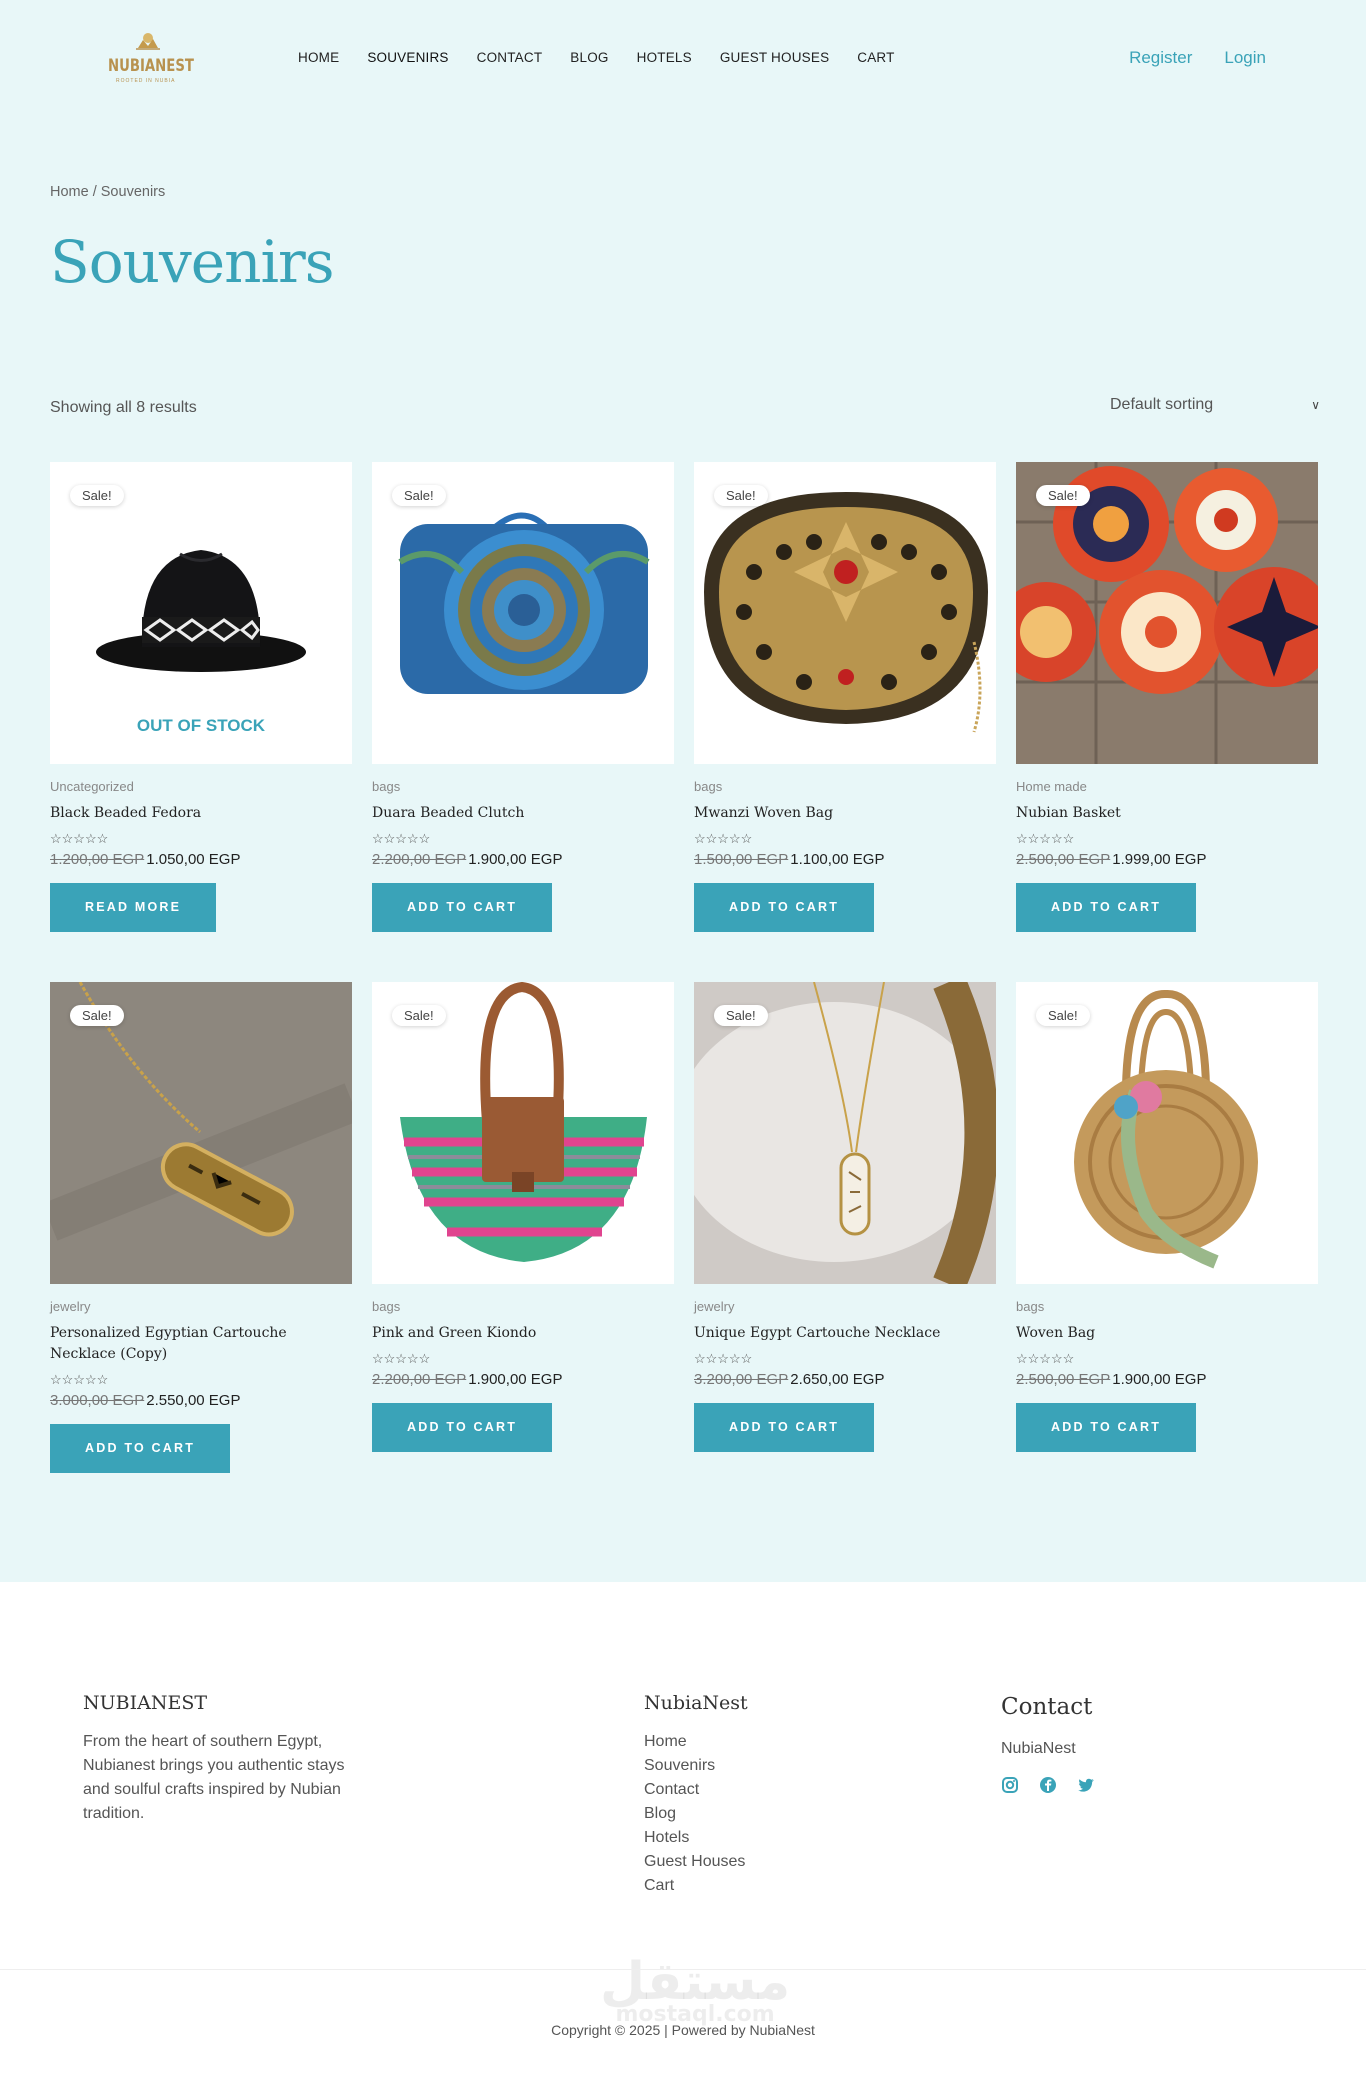 This screenshot has height=2076, width=1366. I want to click on auth-links: Register Login, so click(1197, 58).